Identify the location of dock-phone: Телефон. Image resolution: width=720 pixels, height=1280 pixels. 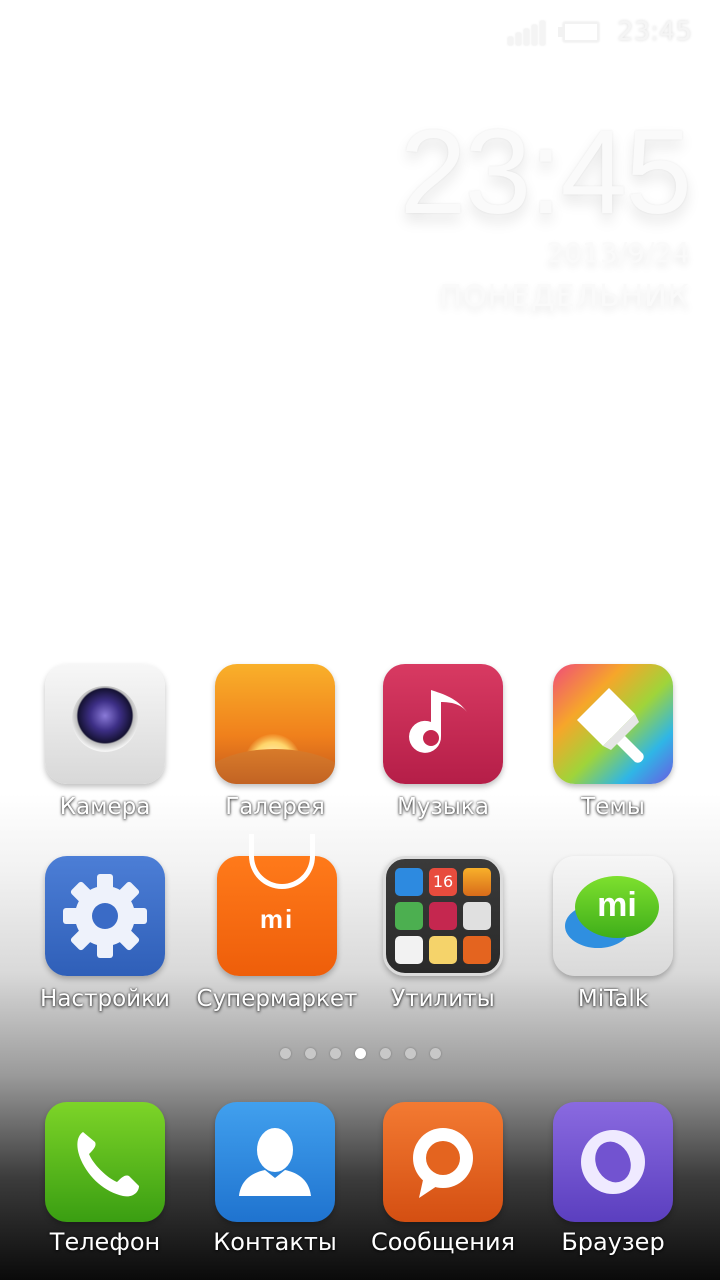
(105, 1179).